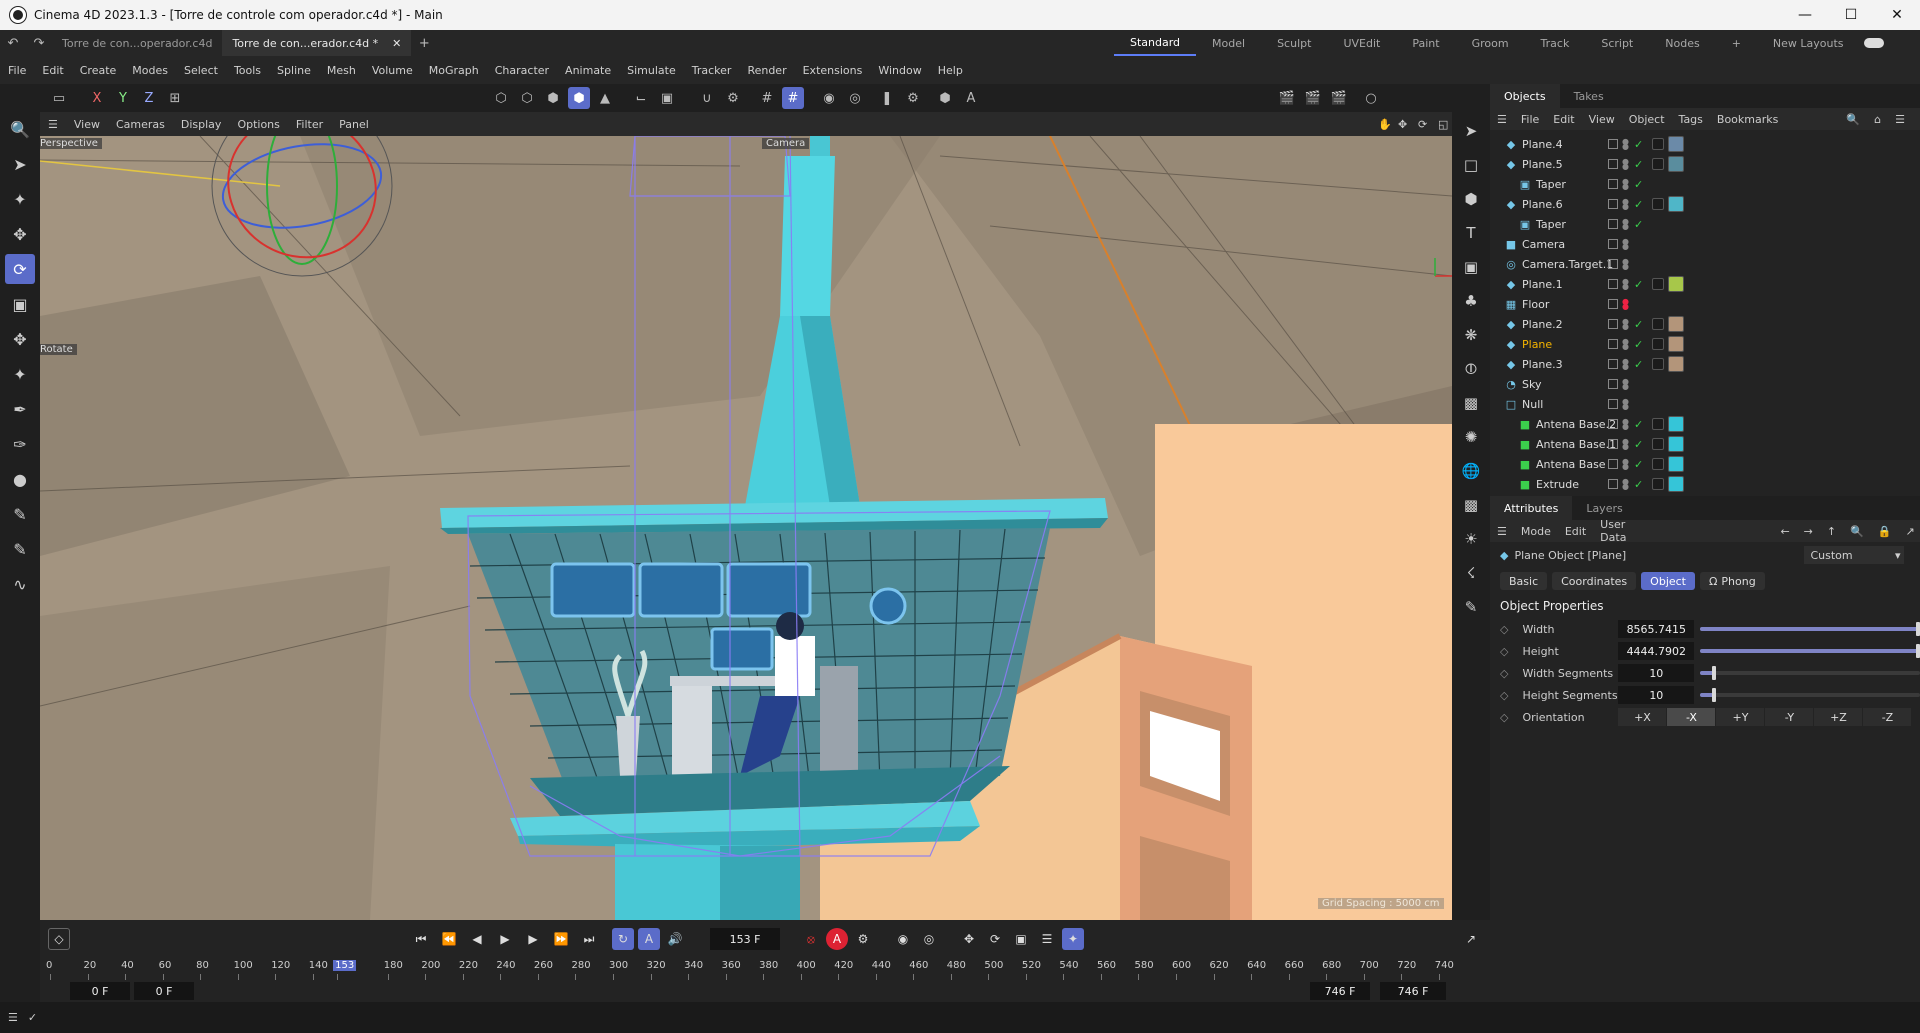  I want to click on object-row: ■ Extrude ● ● ✓, so click(1705, 483).